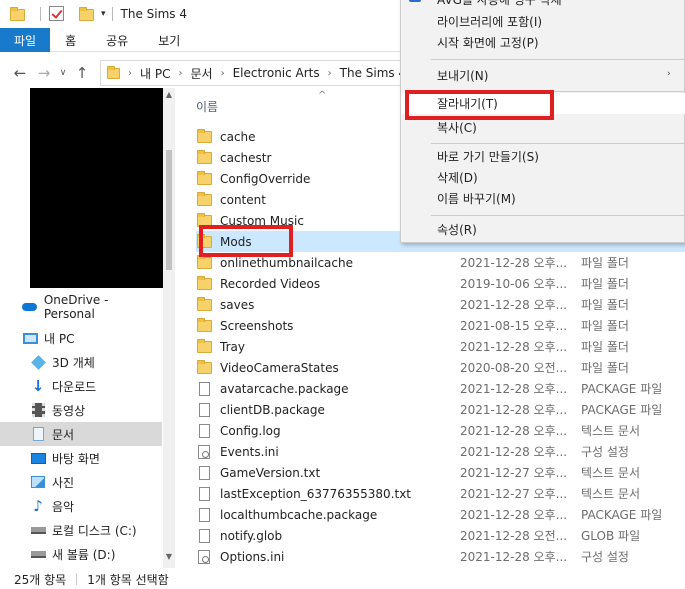 The height and width of the screenshot is (589, 685). I want to click on up-arrow-icon: ↑, so click(82, 73).